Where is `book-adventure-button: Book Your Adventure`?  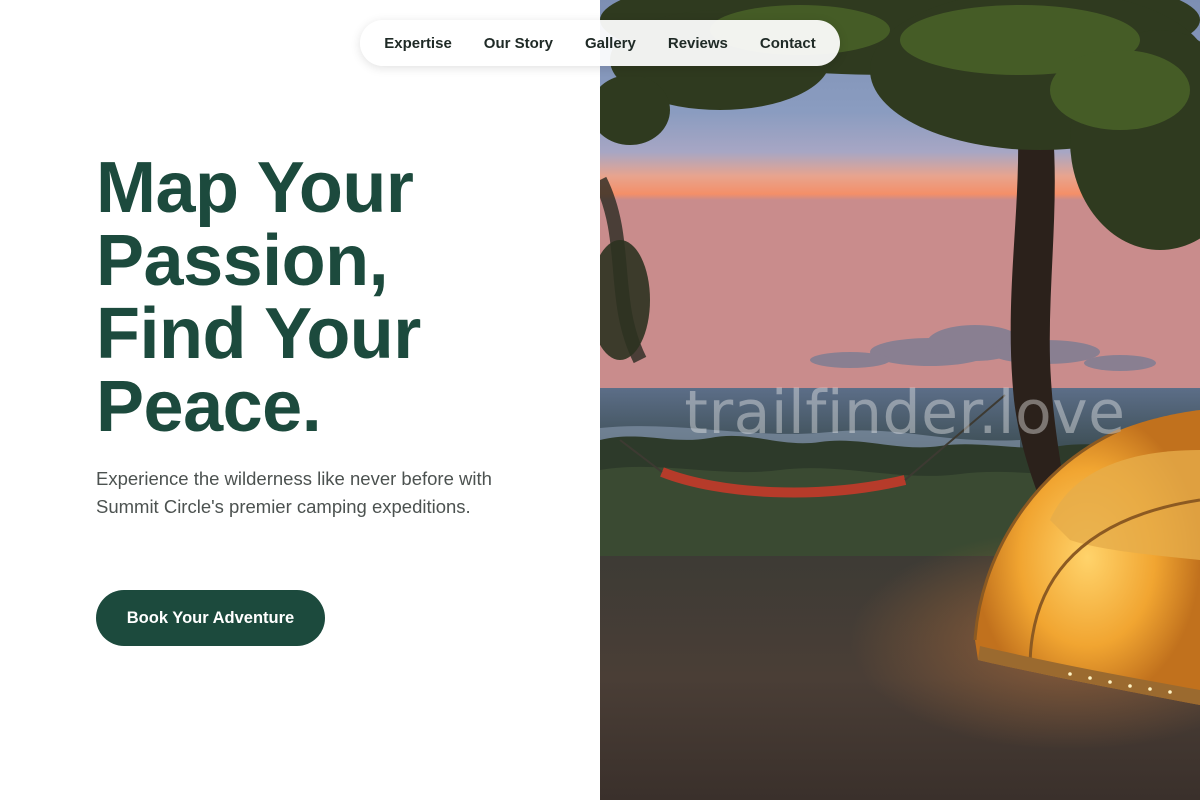 book-adventure-button: Book Your Adventure is located at coordinates (210, 618).